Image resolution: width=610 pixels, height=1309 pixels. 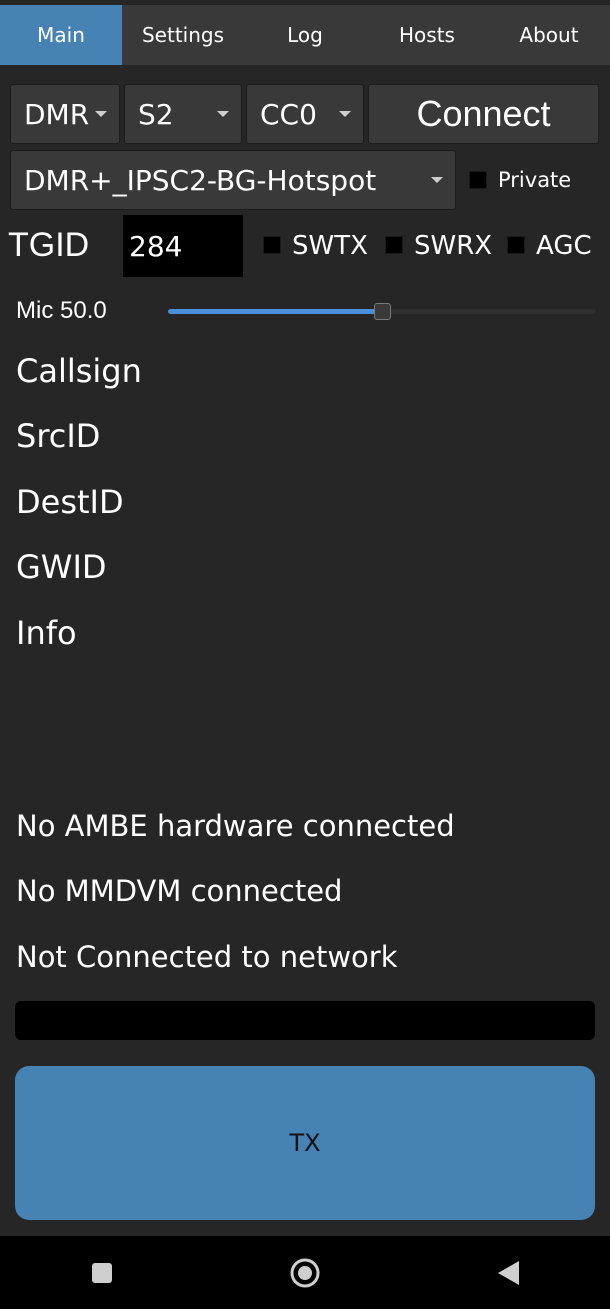 I want to click on swtx-checkbox, so click(x=272, y=245).